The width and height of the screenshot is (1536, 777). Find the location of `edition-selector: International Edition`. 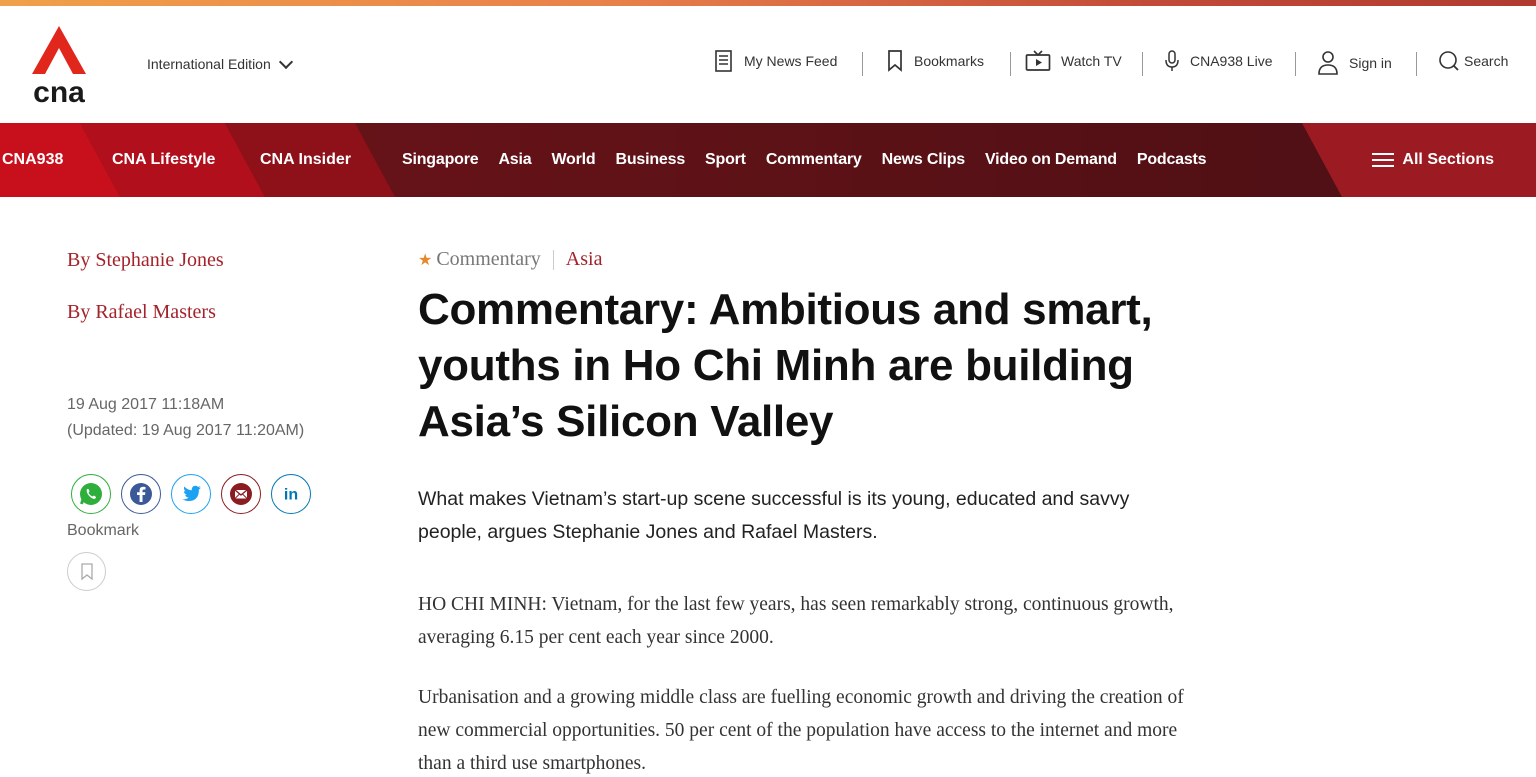

edition-selector: International Edition is located at coordinates (220, 63).